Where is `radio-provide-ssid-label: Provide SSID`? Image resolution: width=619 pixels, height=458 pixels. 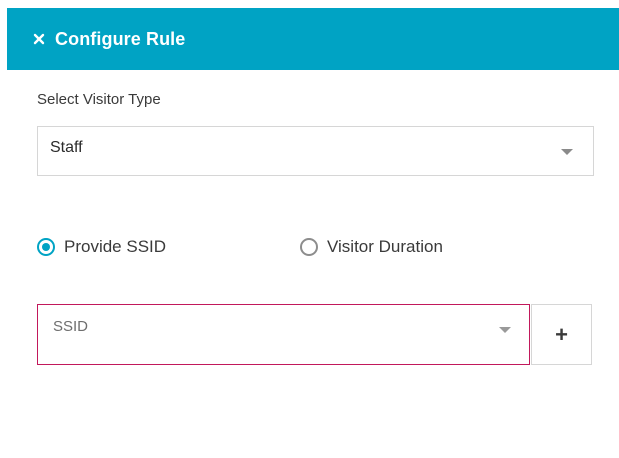 radio-provide-ssid-label: Provide SSID is located at coordinates (115, 246).